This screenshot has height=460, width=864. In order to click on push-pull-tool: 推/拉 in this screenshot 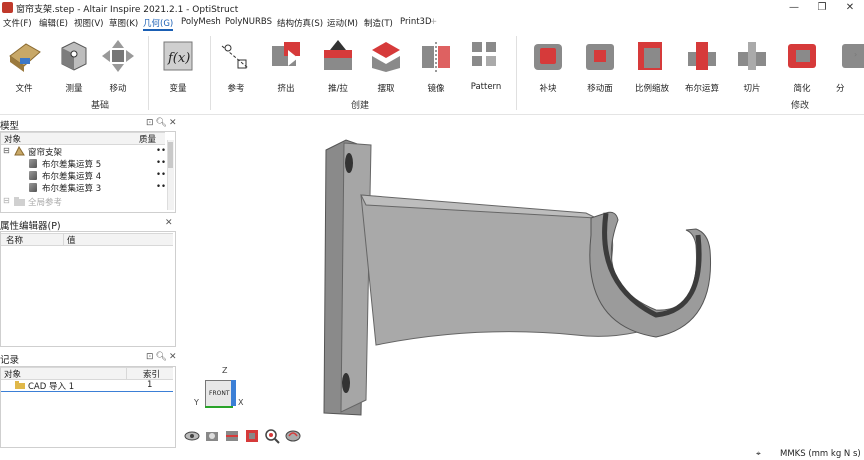, I will do `click(338, 67)`.